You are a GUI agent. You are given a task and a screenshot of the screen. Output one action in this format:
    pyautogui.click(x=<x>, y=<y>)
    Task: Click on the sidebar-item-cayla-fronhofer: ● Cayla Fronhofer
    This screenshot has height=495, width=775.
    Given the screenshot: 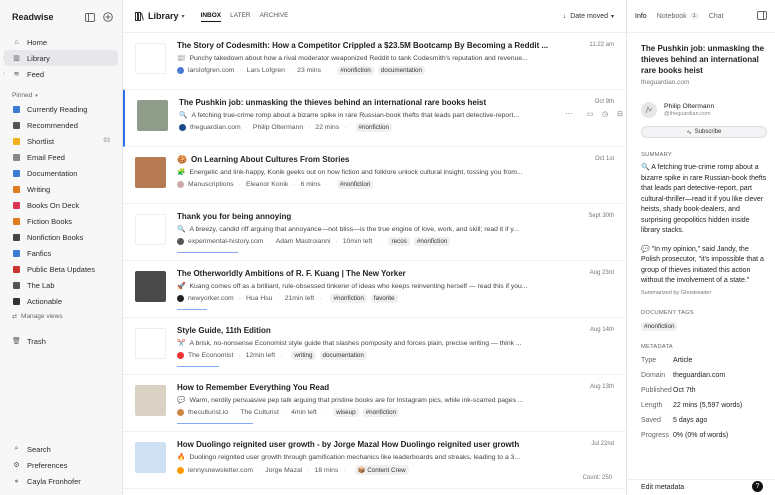 What is the action you would take?
    pyautogui.click(x=61, y=481)
    